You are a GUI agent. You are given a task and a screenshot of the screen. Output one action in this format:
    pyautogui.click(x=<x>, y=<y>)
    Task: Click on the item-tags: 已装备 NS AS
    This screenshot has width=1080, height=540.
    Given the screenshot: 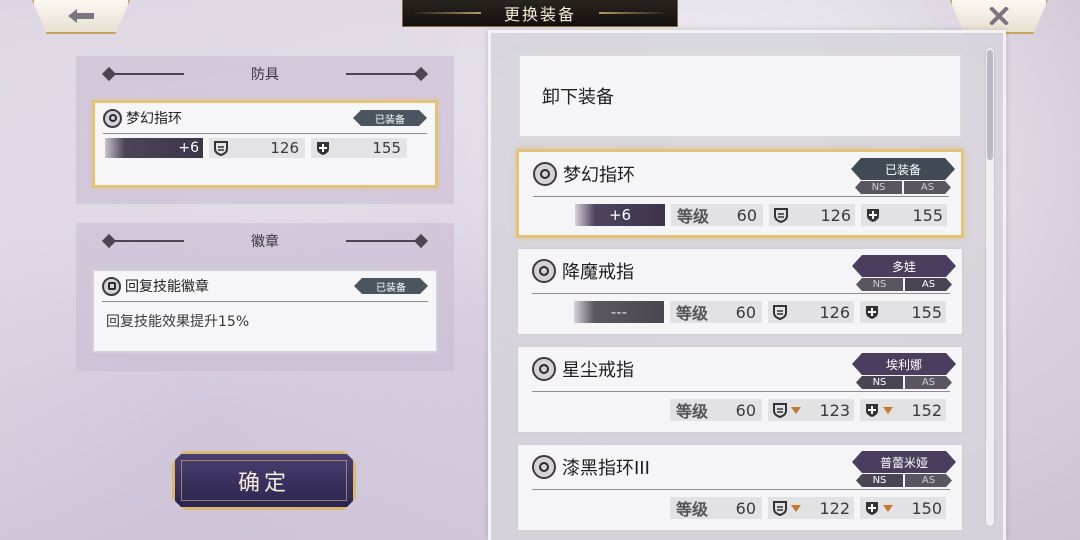 What is the action you would take?
    pyautogui.click(x=903, y=176)
    